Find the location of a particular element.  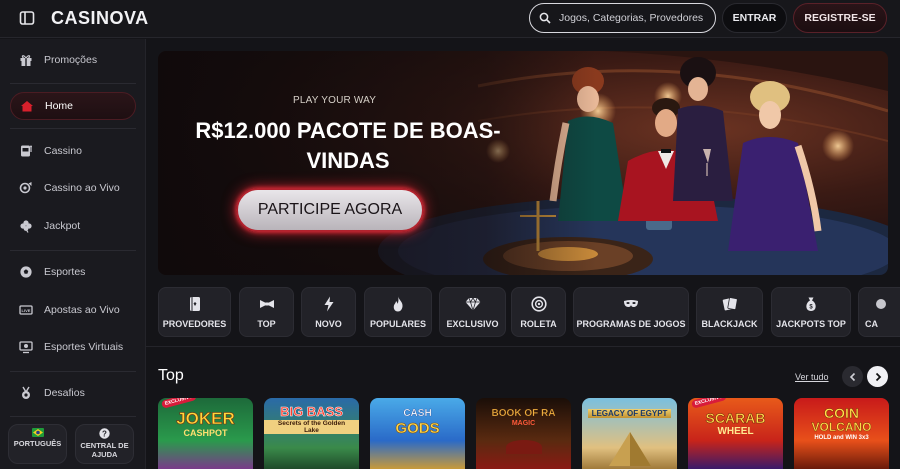

live-casino-icon is located at coordinates (26, 188).